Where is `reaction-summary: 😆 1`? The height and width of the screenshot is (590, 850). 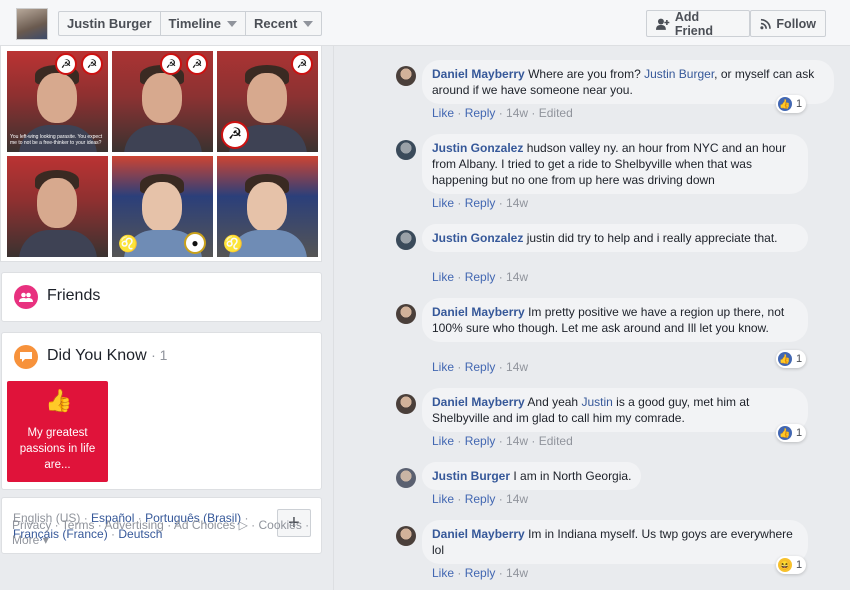
reaction-summary: 😆 1 is located at coordinates (791, 565).